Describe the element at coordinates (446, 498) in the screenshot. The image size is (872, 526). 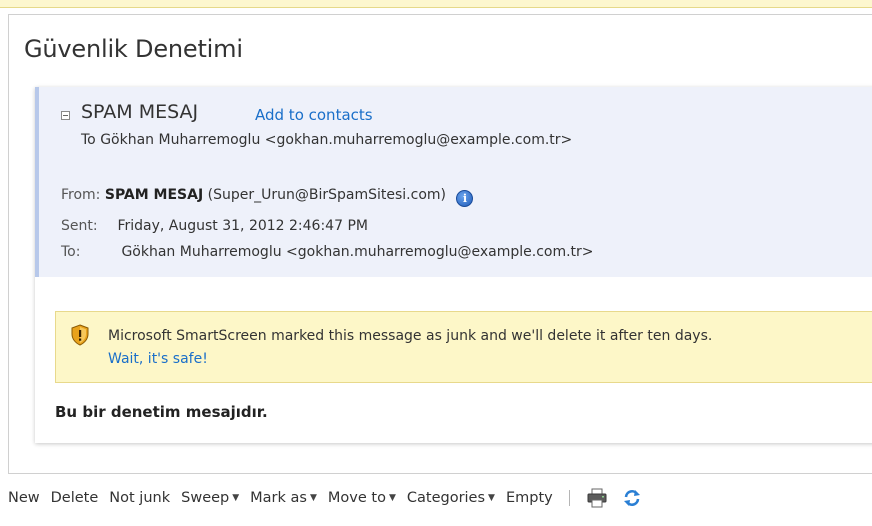
I see `categories-label: Categories` at that location.